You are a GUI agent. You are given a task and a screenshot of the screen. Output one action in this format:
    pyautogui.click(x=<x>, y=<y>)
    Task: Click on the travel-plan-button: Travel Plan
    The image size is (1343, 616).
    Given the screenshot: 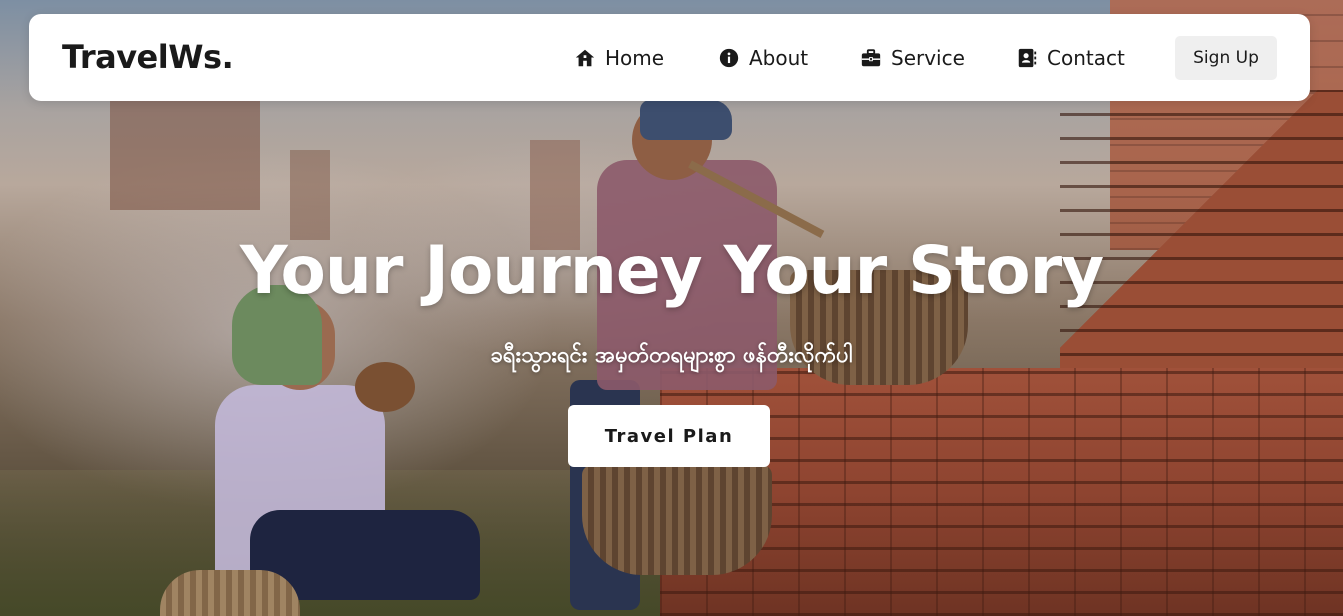 What is the action you would take?
    pyautogui.click(x=669, y=436)
    